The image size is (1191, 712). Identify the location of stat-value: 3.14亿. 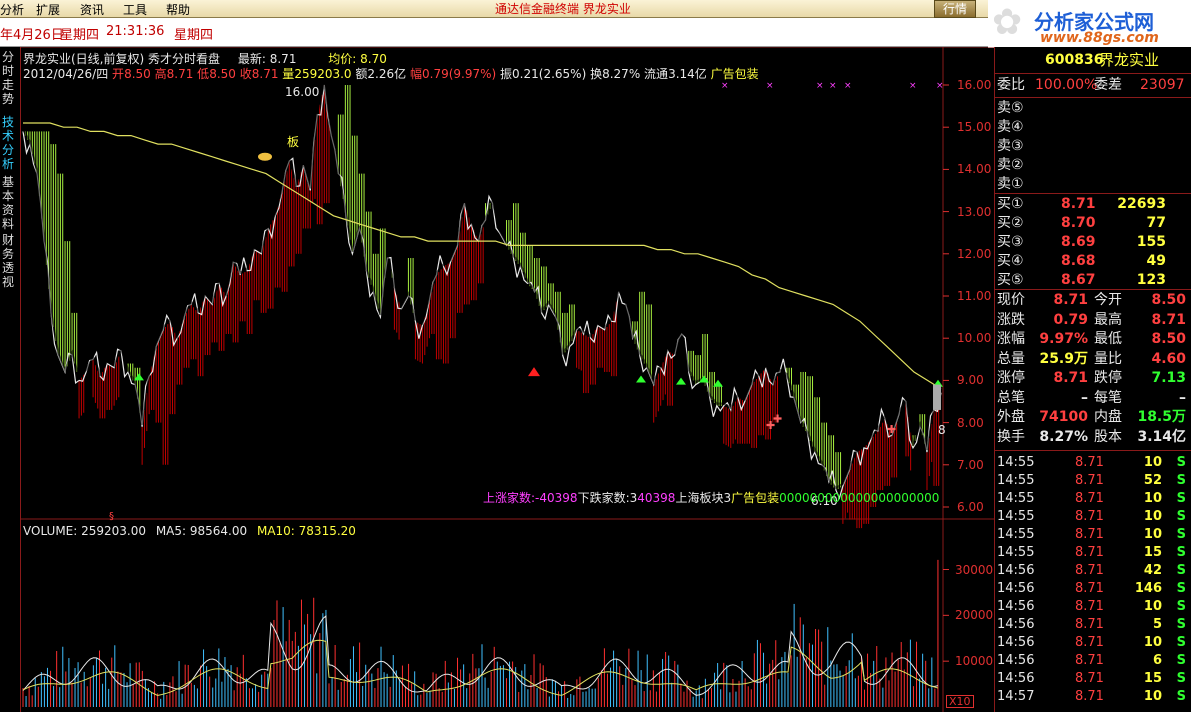
(1161, 436).